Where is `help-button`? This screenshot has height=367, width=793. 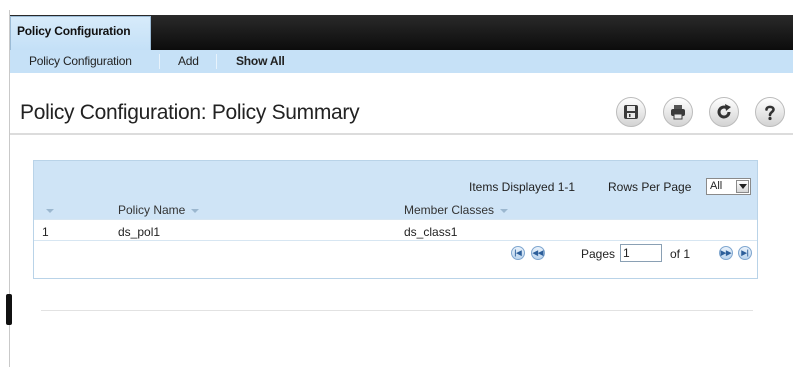
help-button is located at coordinates (770, 112).